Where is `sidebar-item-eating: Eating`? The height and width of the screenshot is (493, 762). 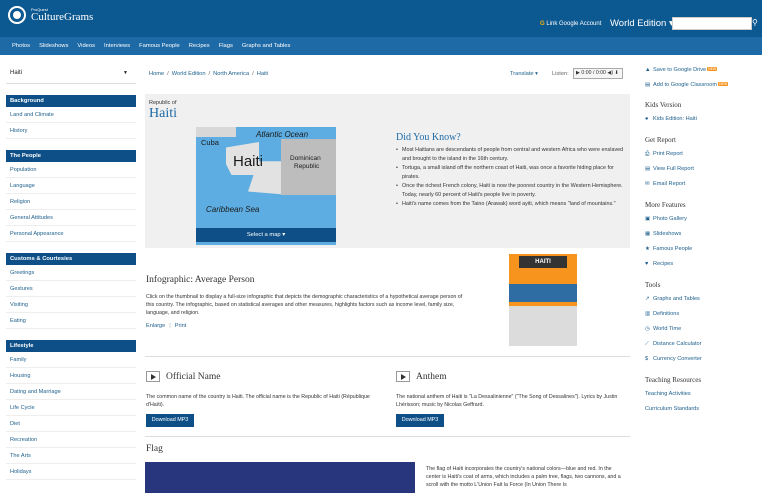 sidebar-item-eating: Eating is located at coordinates (71, 321).